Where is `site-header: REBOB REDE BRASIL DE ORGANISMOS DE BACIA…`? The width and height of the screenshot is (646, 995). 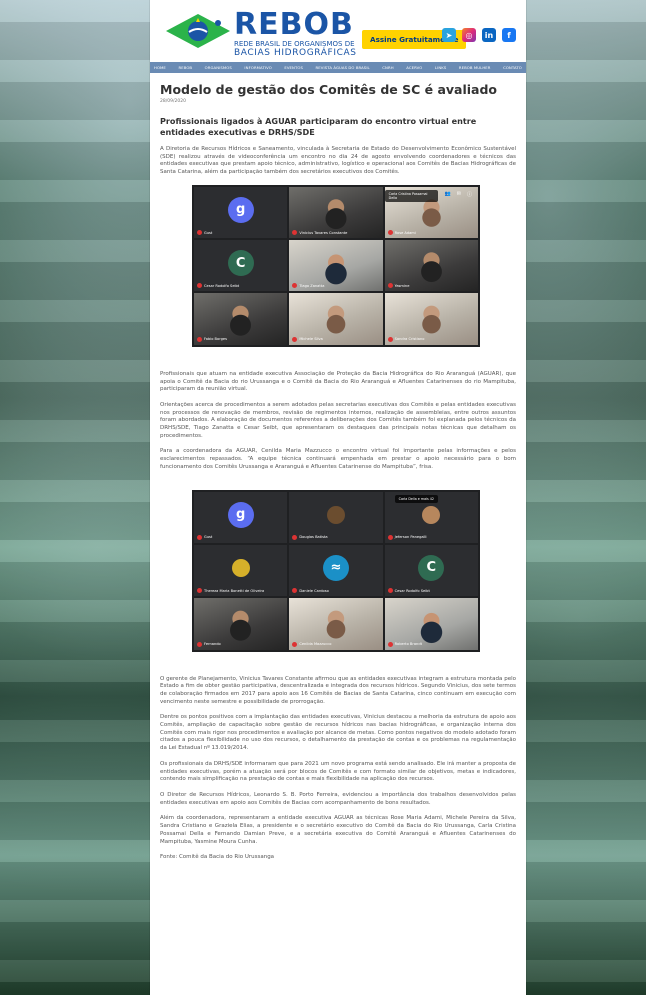 site-header: REBOB REDE BRASIL DE ORGANISMOS DE BACIA… is located at coordinates (338, 31).